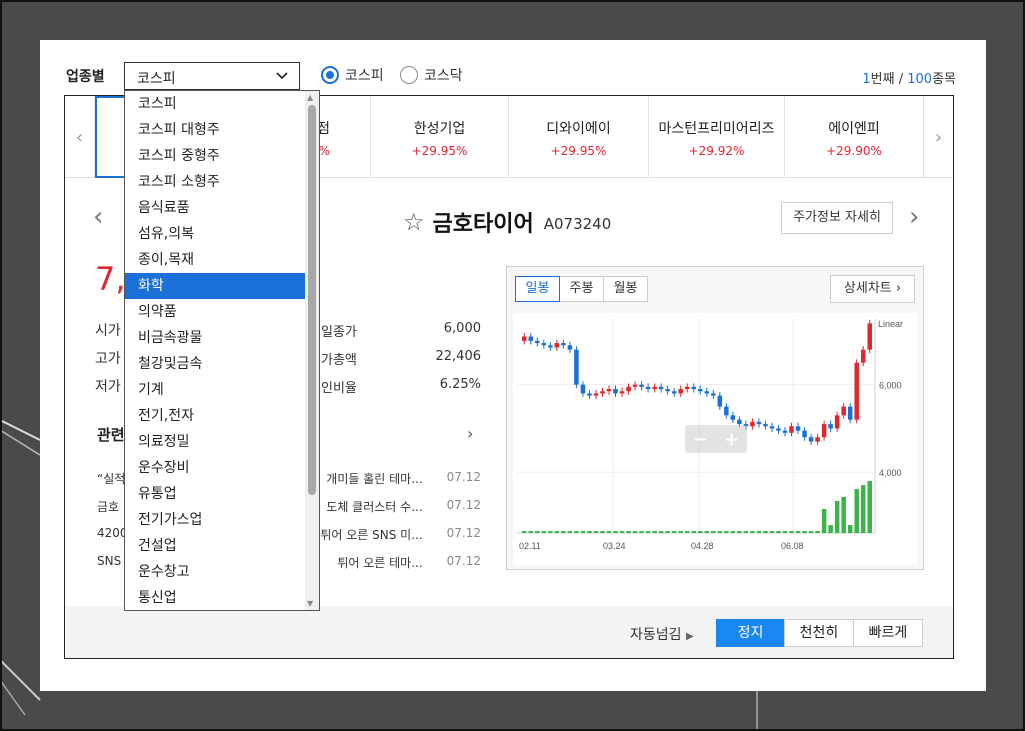 The width and height of the screenshot is (1025, 731). I want to click on ticker-item: 한성기업 +29.95%, so click(440, 137).